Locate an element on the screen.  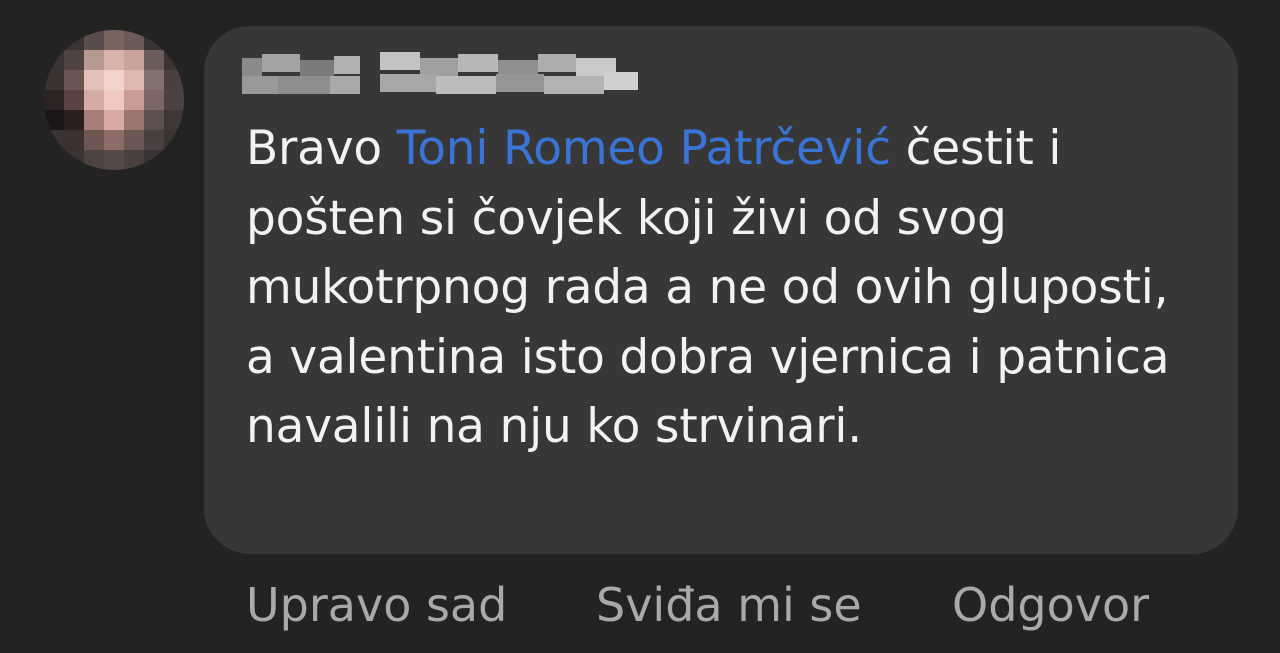
comment-actions: Upravo sad Sviđa mi se Odgovor is located at coordinates (640, 605).